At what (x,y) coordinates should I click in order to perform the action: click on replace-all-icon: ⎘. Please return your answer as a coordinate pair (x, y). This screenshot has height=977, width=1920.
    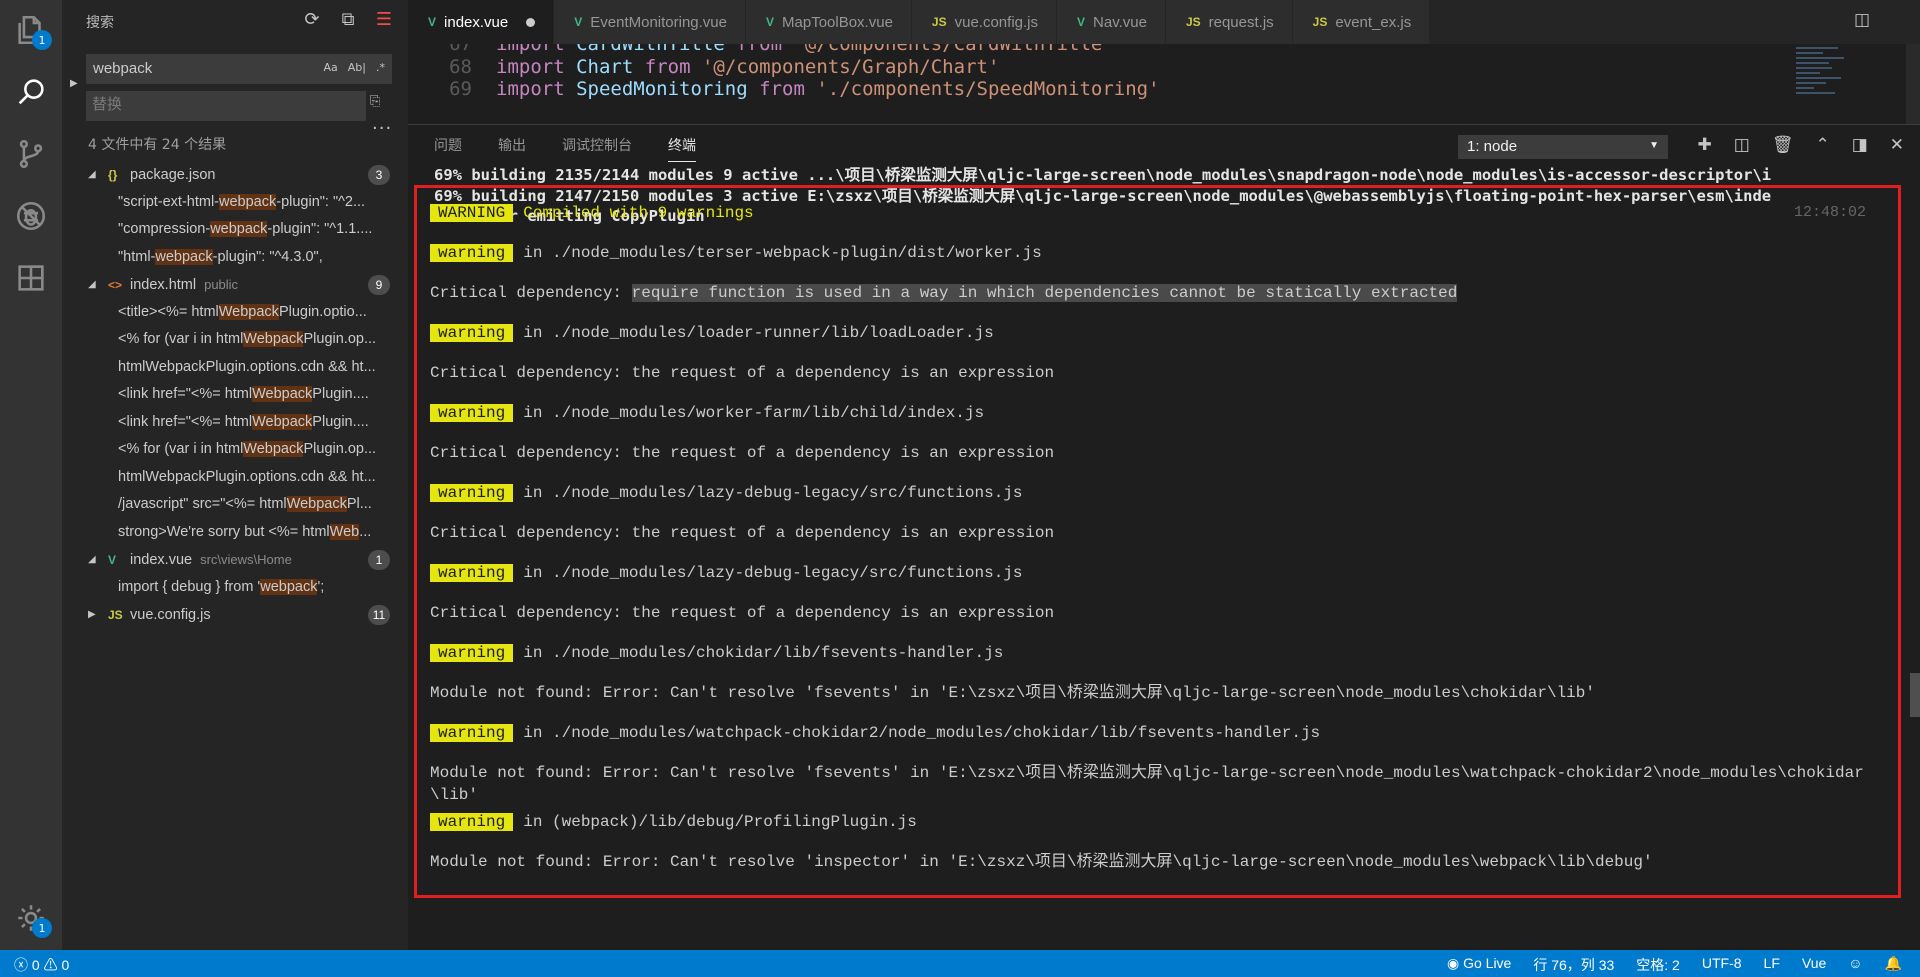
    Looking at the image, I should click on (381, 105).